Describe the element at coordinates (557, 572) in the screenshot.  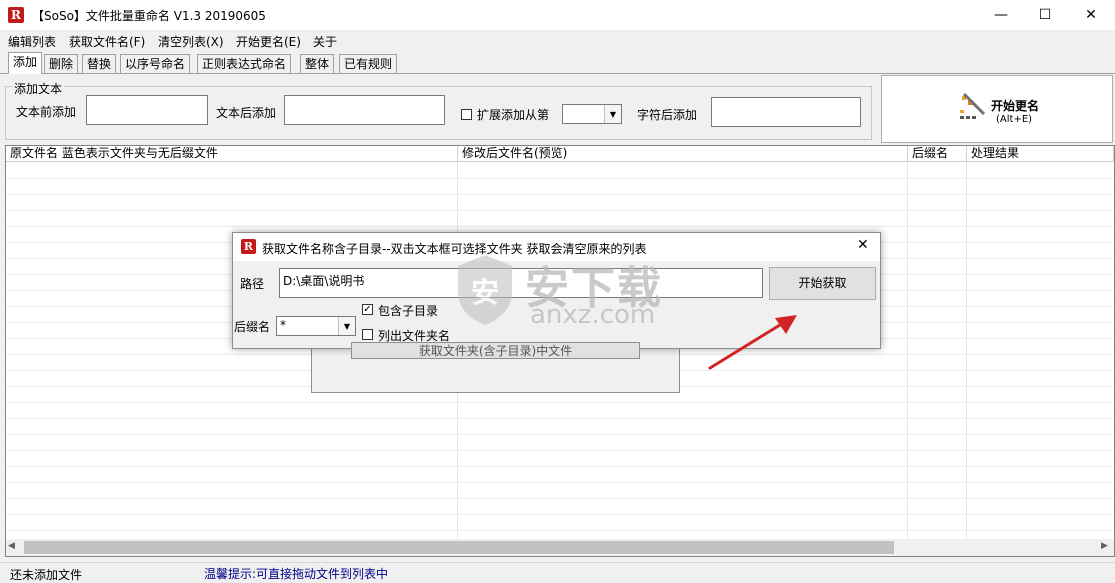
I see `status-bar` at that location.